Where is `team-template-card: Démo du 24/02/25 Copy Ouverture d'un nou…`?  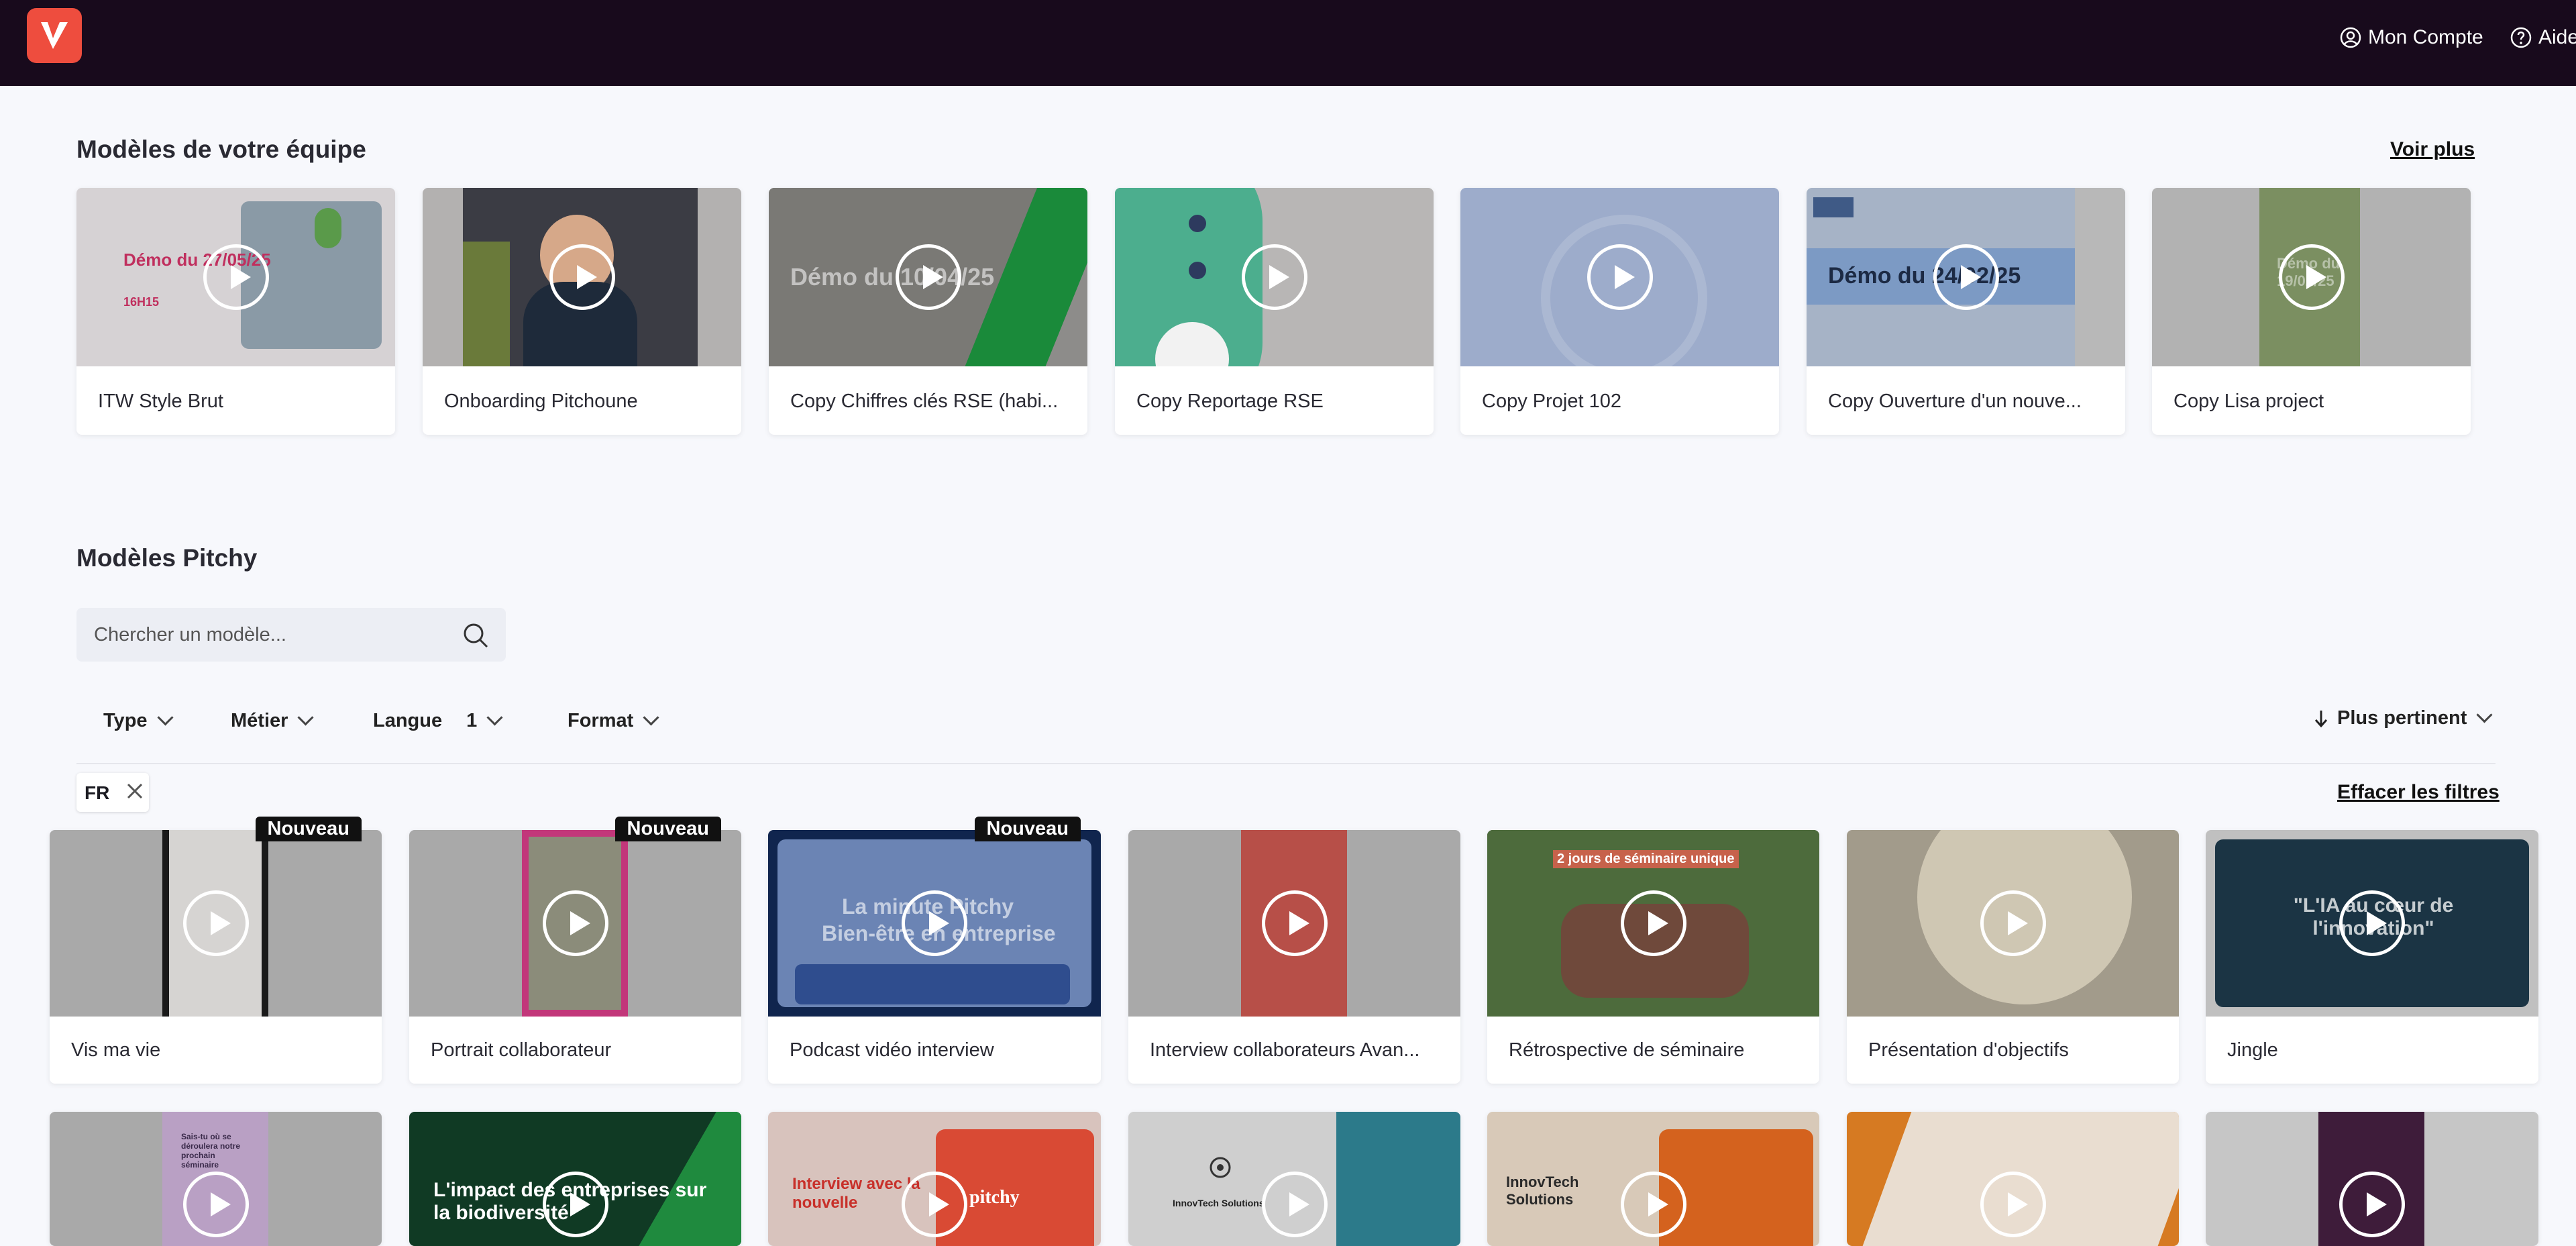 team-template-card: Démo du 24/02/25 Copy Ouverture d'un nou… is located at coordinates (1966, 311).